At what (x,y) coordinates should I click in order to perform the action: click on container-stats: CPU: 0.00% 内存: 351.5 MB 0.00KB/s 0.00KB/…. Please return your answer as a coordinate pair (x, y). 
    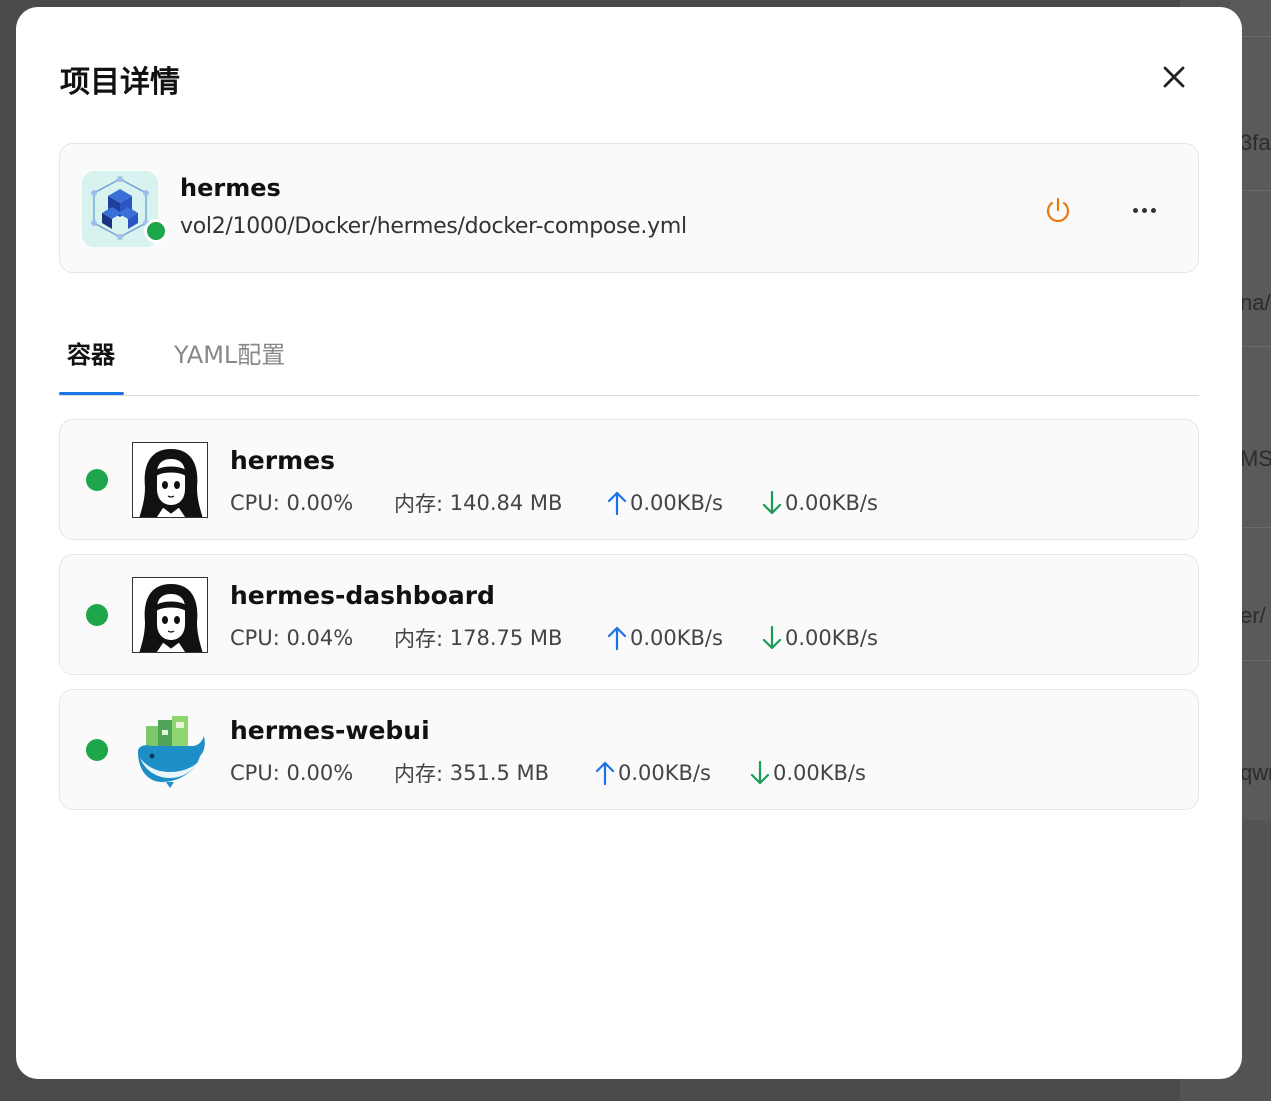
    Looking at the image, I should click on (548, 773).